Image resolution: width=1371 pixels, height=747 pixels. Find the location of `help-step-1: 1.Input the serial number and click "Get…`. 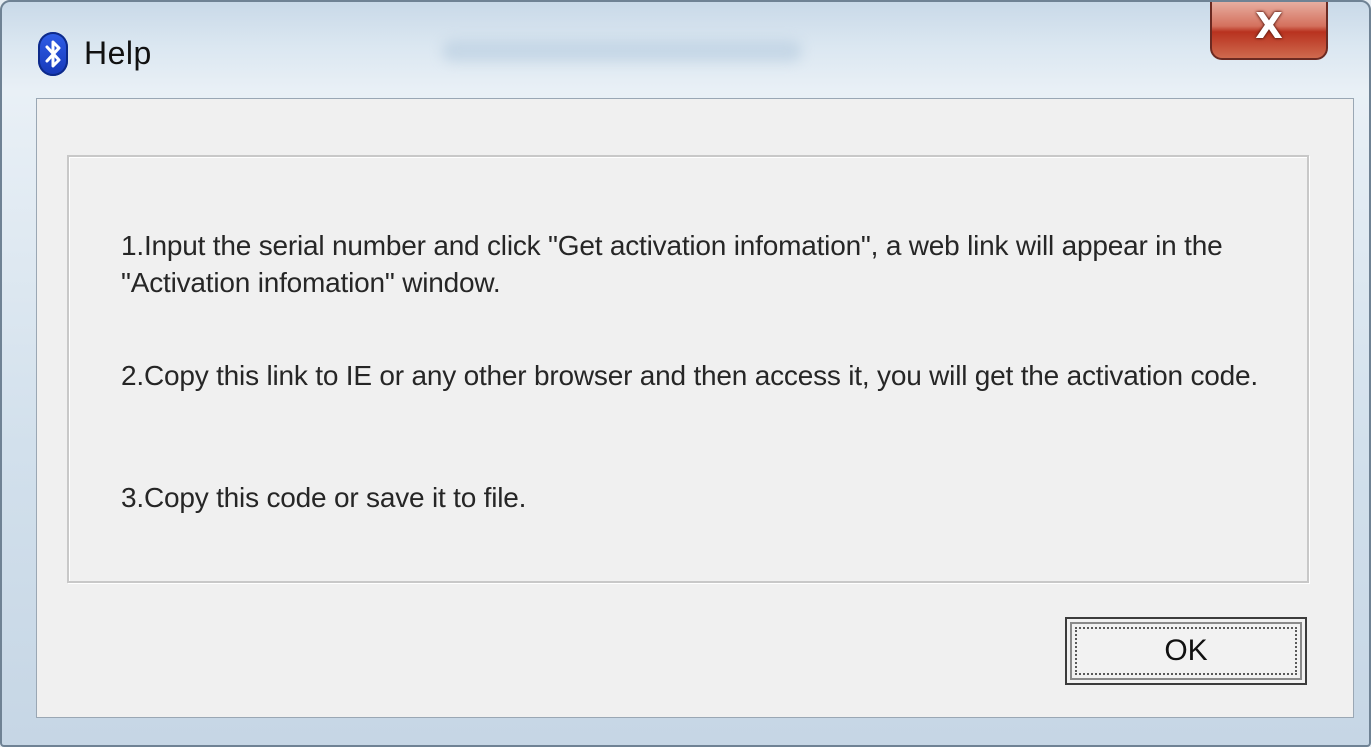

help-step-1: 1.Input the serial number and click "Get… is located at coordinates (672, 264).